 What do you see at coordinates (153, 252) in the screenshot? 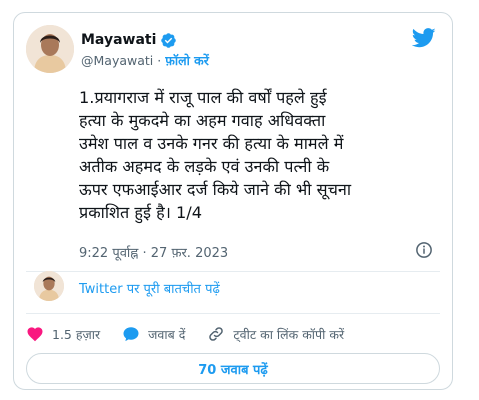
I see `tweet-timestamp: 9:22 पूर्वाह्न · 27 फ़र. 2023` at bounding box center [153, 252].